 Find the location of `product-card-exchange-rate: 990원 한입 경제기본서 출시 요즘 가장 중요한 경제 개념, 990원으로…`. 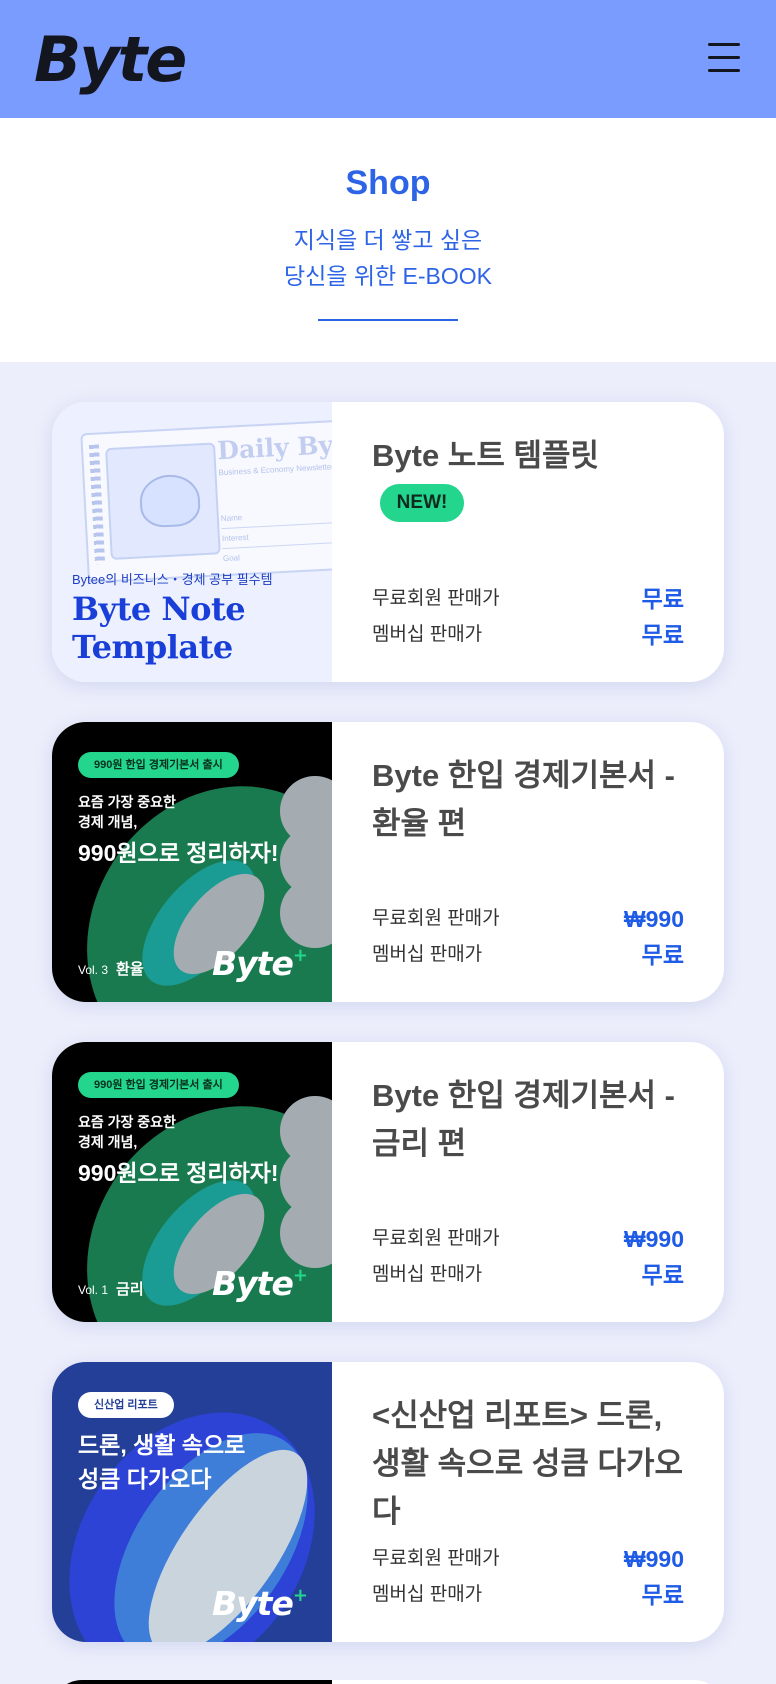

product-card-exchange-rate: 990원 한입 경제기본서 출시 요즘 가장 중요한 경제 개념, 990원으로… is located at coordinates (388, 862).